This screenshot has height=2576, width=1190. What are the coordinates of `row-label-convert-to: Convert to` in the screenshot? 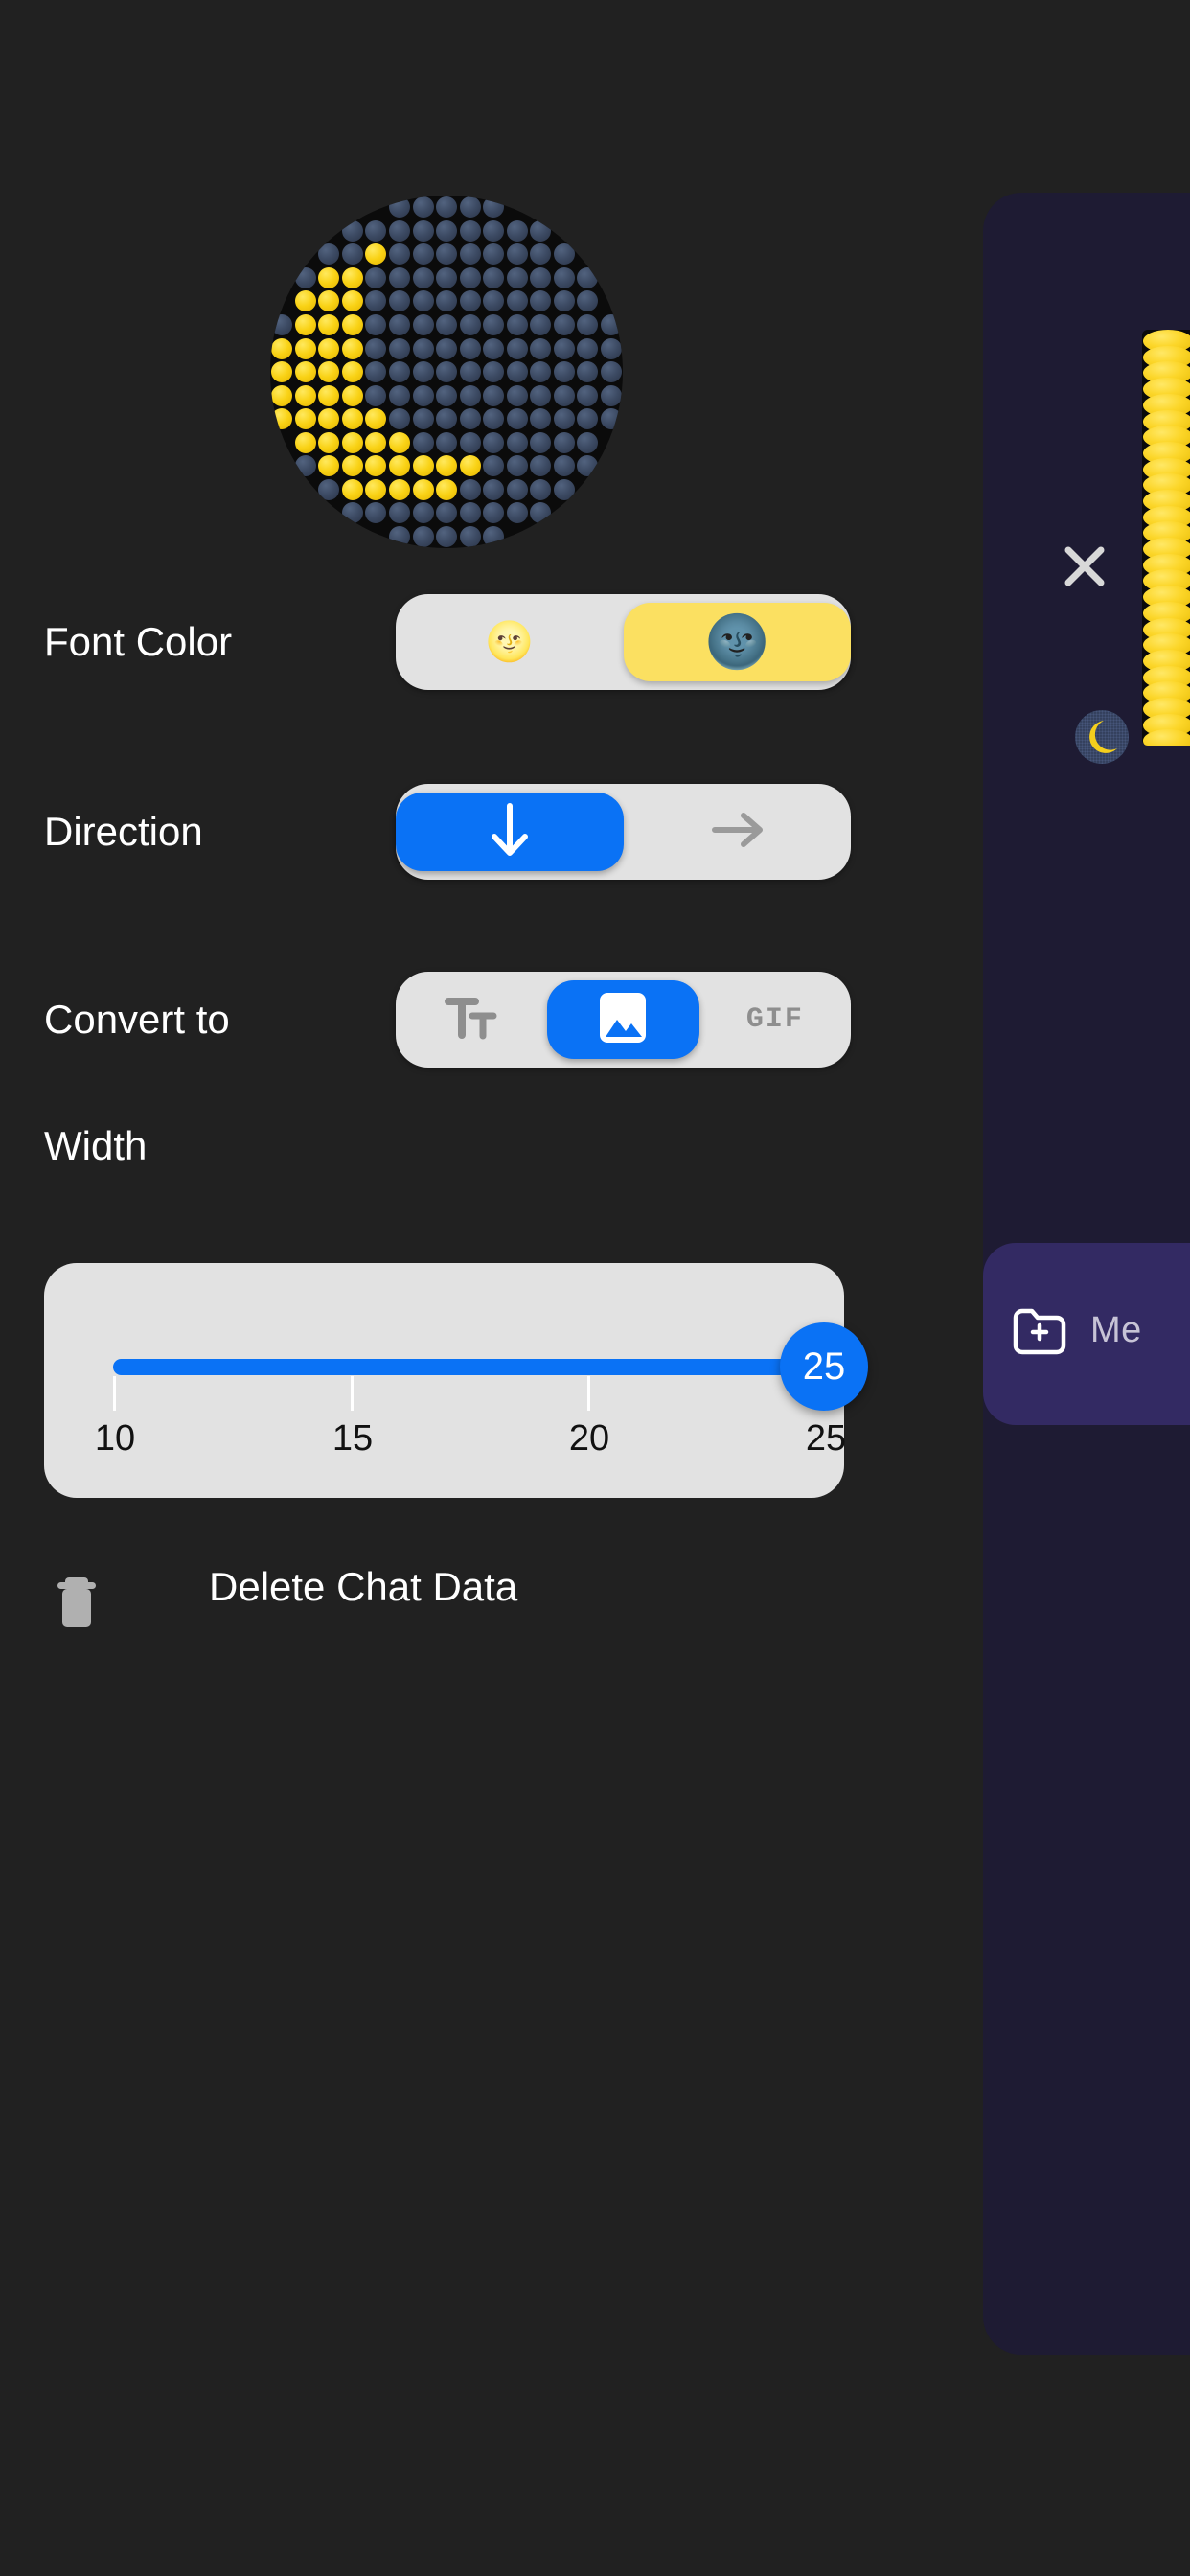 It's located at (137, 1019).